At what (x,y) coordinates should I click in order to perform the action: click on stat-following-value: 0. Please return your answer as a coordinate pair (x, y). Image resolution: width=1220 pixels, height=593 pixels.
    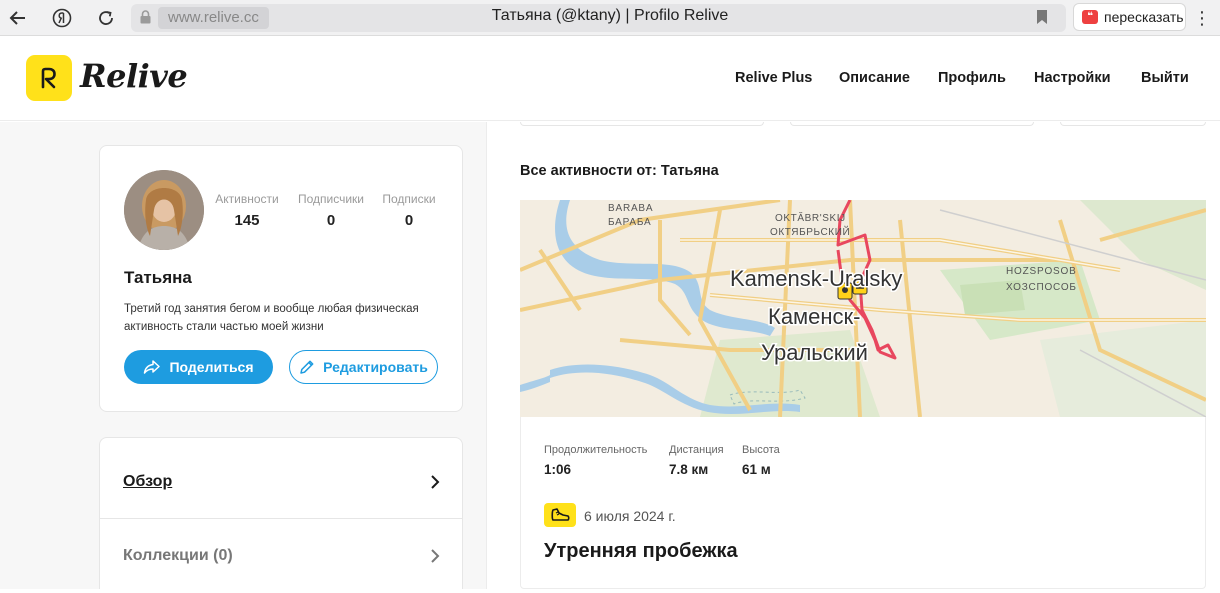
    Looking at the image, I should click on (409, 220).